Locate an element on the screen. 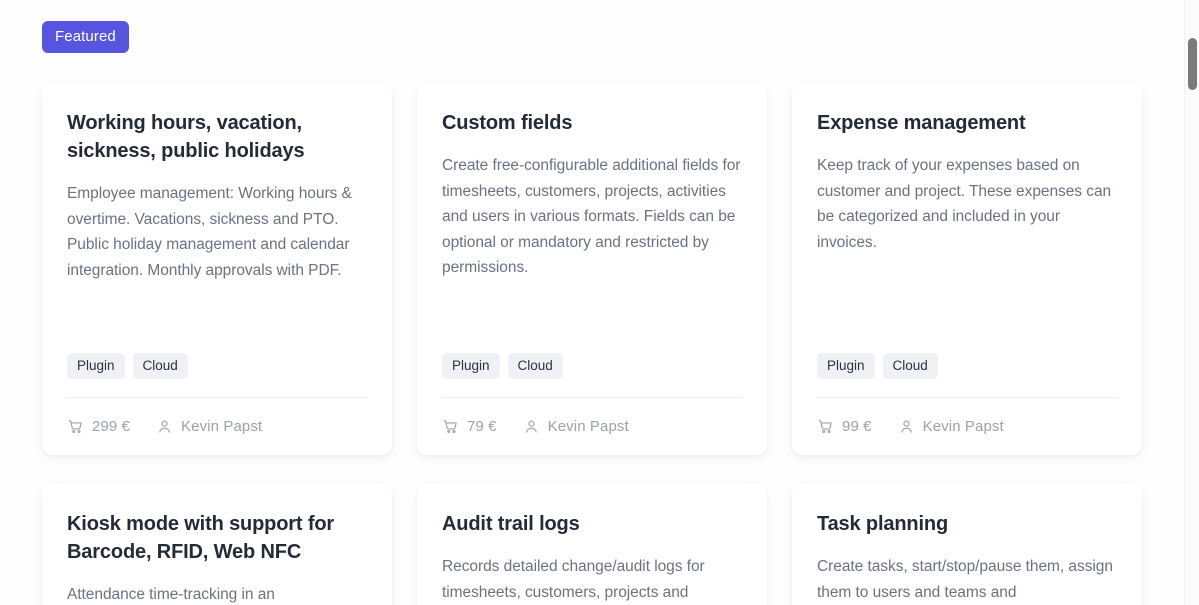 This screenshot has height=605, width=1199. card-title: Custom fields is located at coordinates (507, 123).